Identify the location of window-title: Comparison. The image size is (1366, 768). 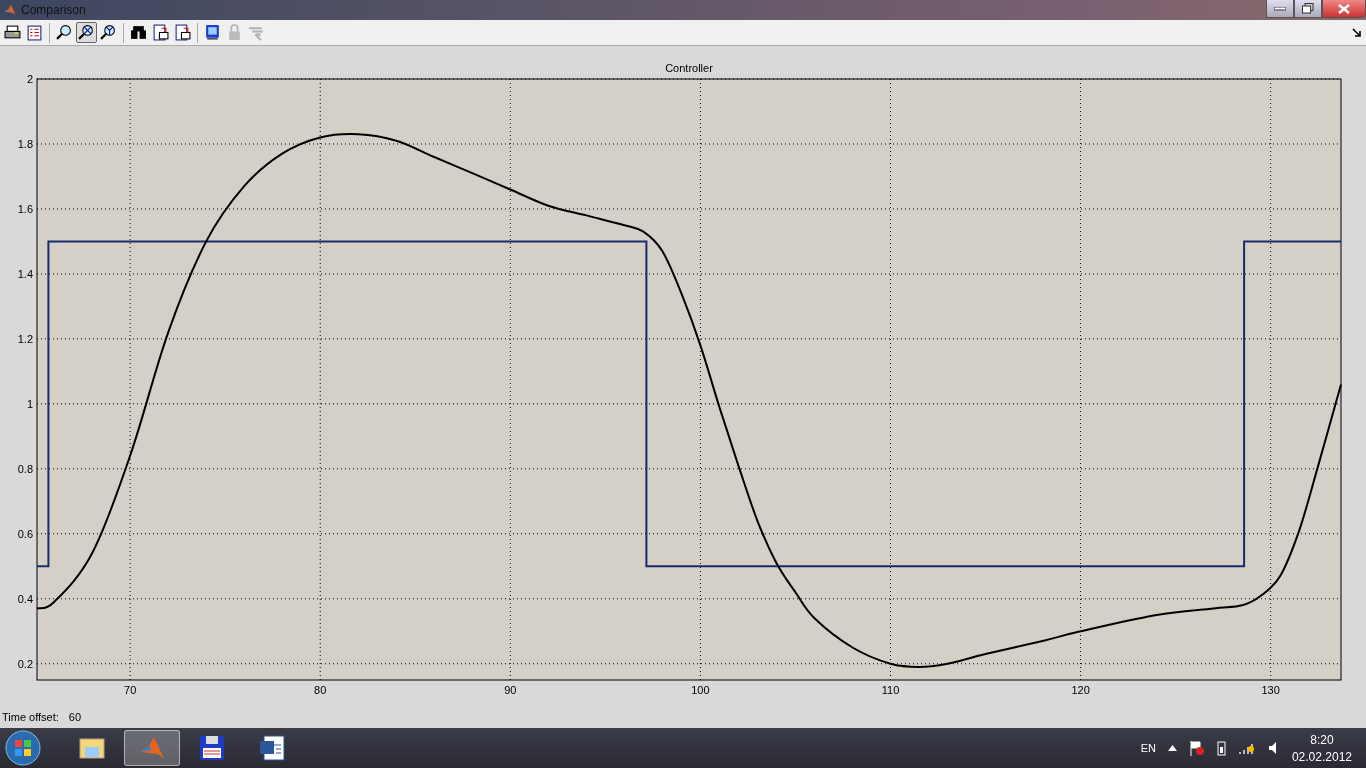
(53, 10).